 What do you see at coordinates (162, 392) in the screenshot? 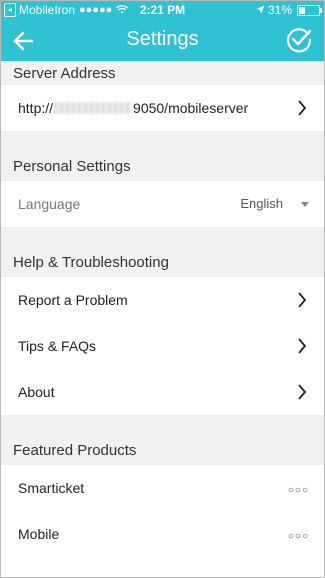
I see `about-row: About` at bounding box center [162, 392].